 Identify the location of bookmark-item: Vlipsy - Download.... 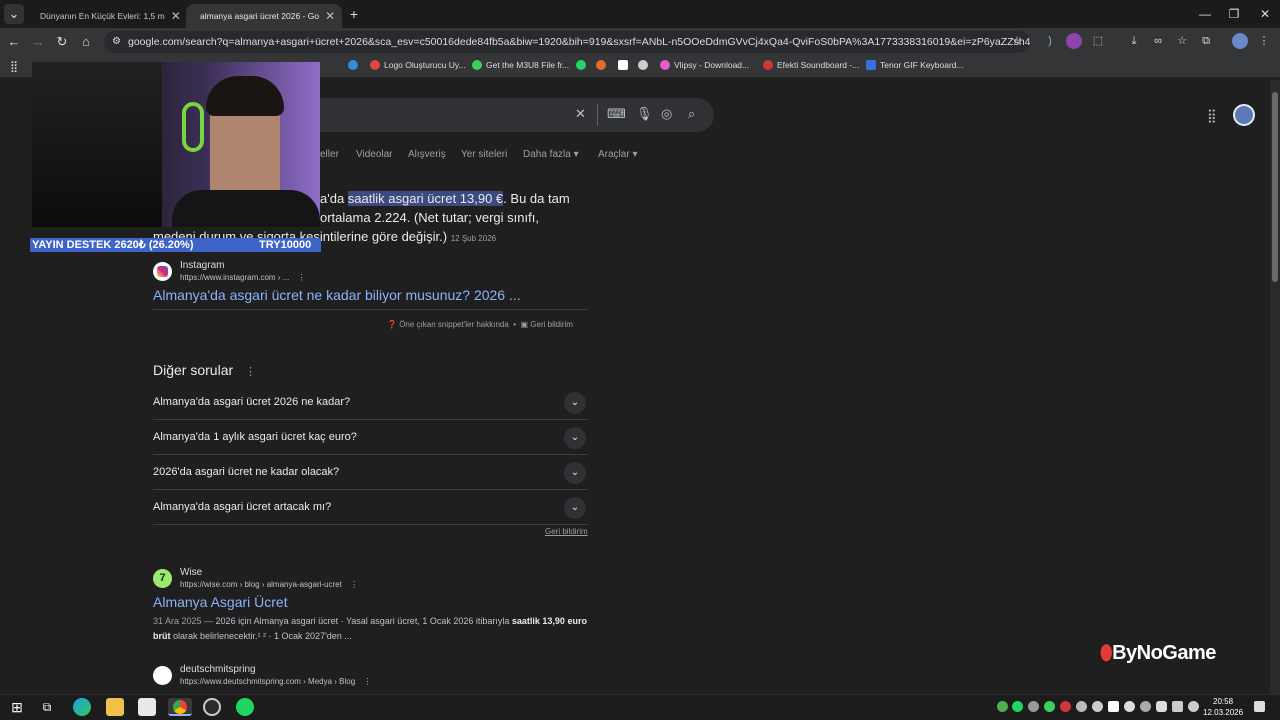
(704, 65).